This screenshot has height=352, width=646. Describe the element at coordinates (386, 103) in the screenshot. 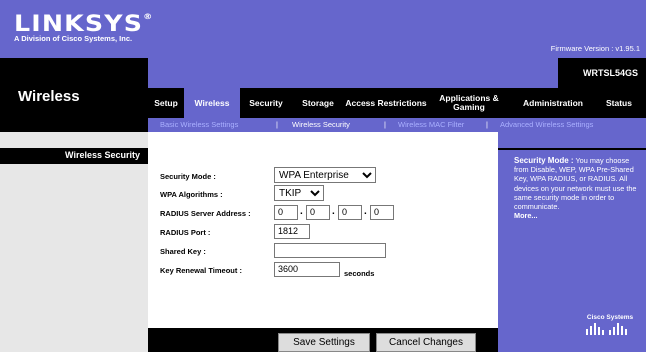

I see `tab-access-restrictions: Access Restrictions` at that location.